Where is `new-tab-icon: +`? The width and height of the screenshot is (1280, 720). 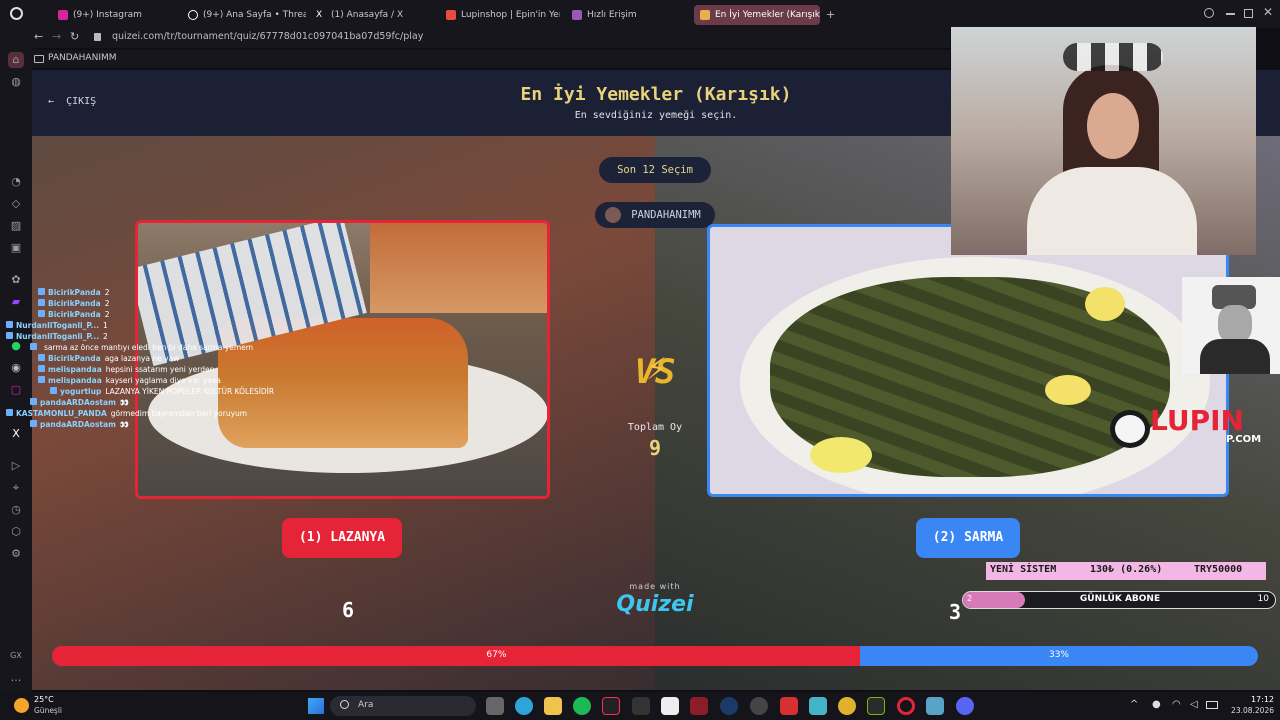
new-tab-icon: + is located at coordinates (830, 14).